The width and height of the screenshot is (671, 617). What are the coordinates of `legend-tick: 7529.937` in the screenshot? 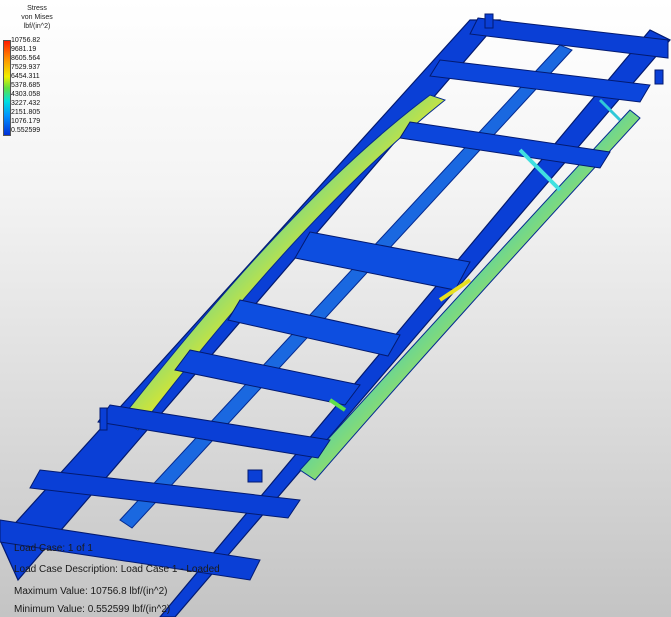 It's located at (26, 67).